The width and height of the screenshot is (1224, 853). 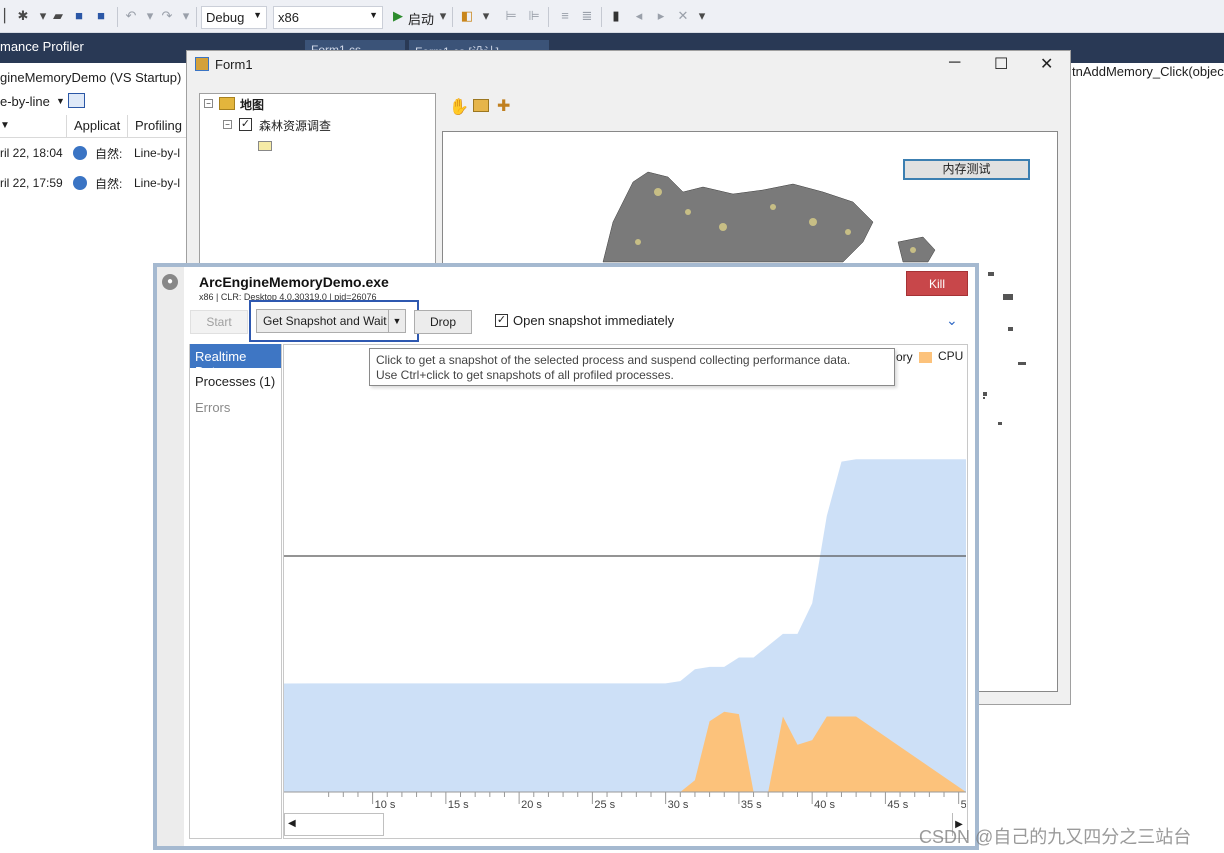 What do you see at coordinates (824, 805) in the screenshot?
I see `x-tick-label: 40 s` at bounding box center [824, 805].